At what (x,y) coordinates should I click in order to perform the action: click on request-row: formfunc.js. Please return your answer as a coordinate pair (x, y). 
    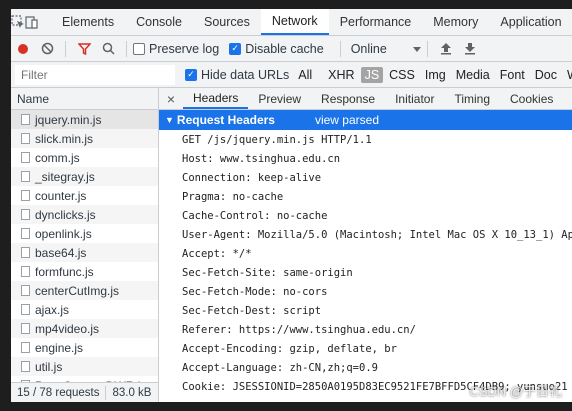
    Looking at the image, I should click on (84, 271).